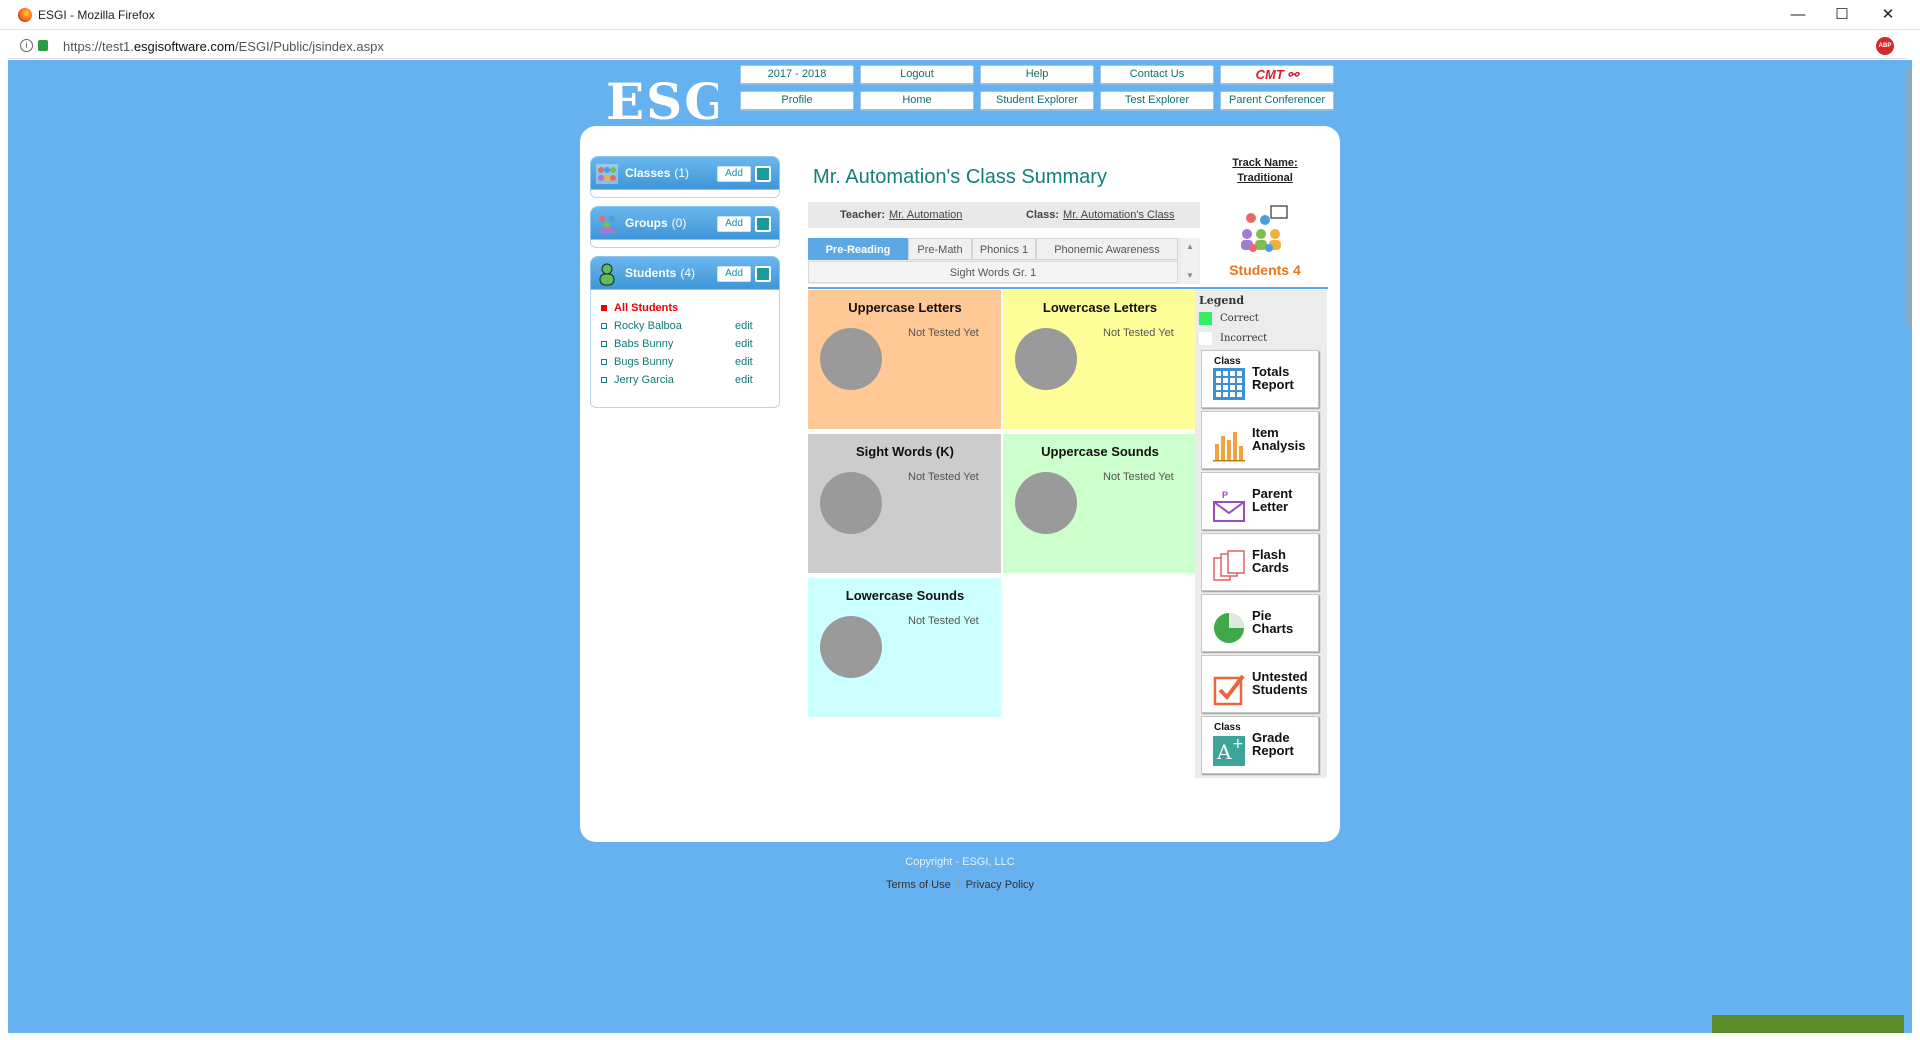 This screenshot has width=1920, height=1040. Describe the element at coordinates (734, 274) in the screenshot. I see `add-student-button: Add` at that location.